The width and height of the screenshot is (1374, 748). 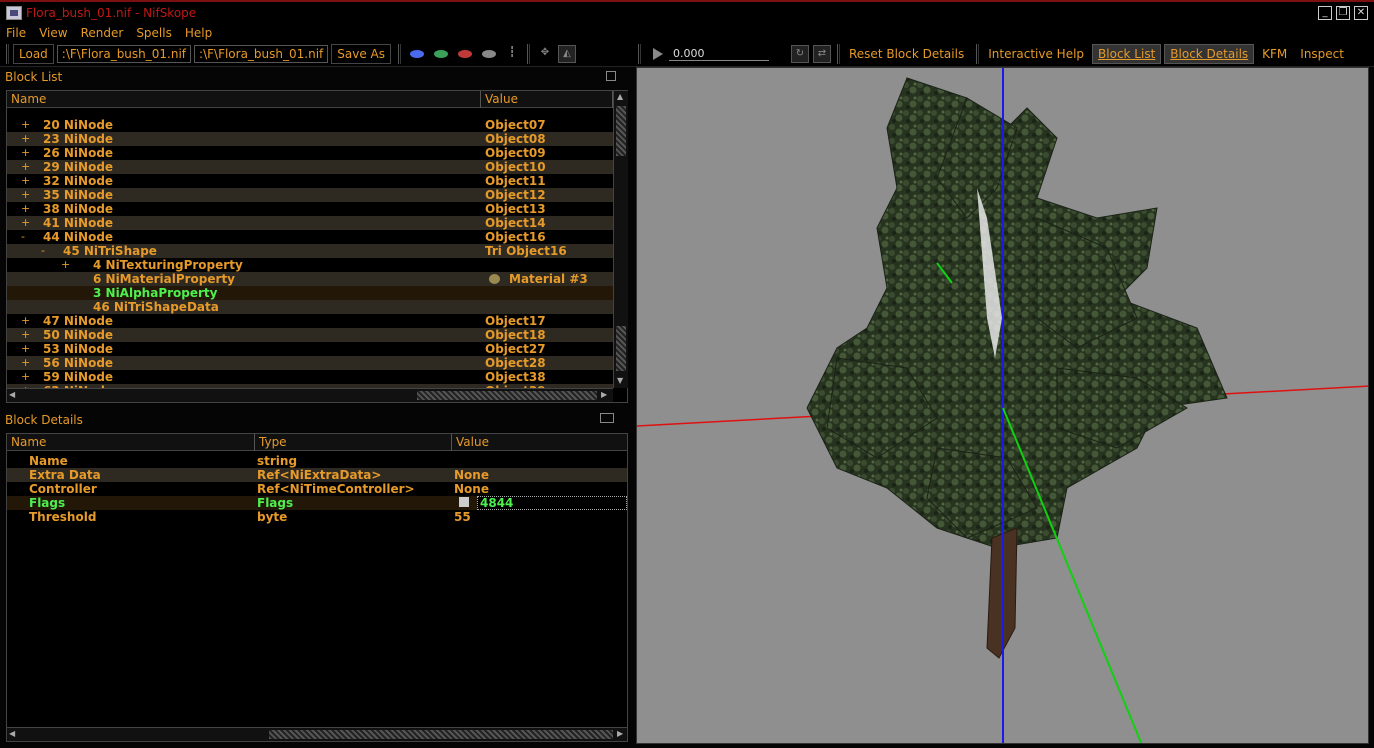 I want to click on perspective-icon: ◭, so click(x=567, y=53).